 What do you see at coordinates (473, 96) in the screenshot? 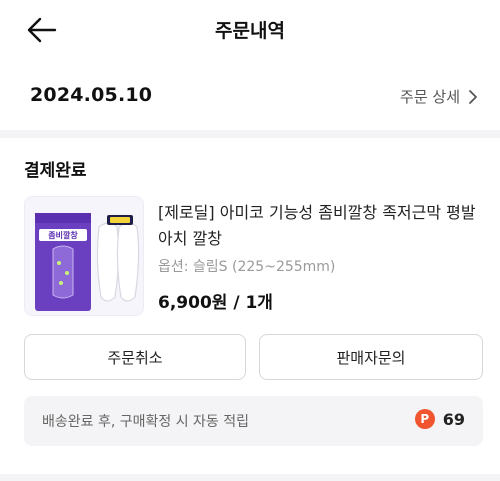
I see `chevron-right-icon` at bounding box center [473, 96].